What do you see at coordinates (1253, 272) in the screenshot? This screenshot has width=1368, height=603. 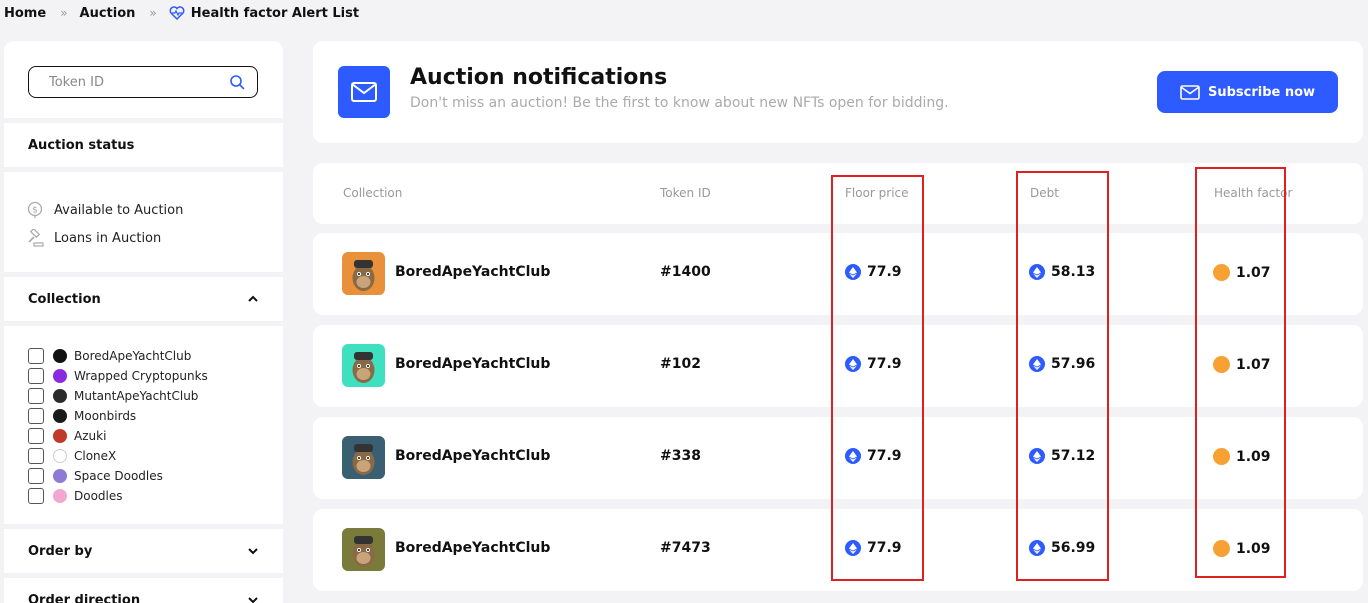 I see `health-factor-value: 1.07` at bounding box center [1253, 272].